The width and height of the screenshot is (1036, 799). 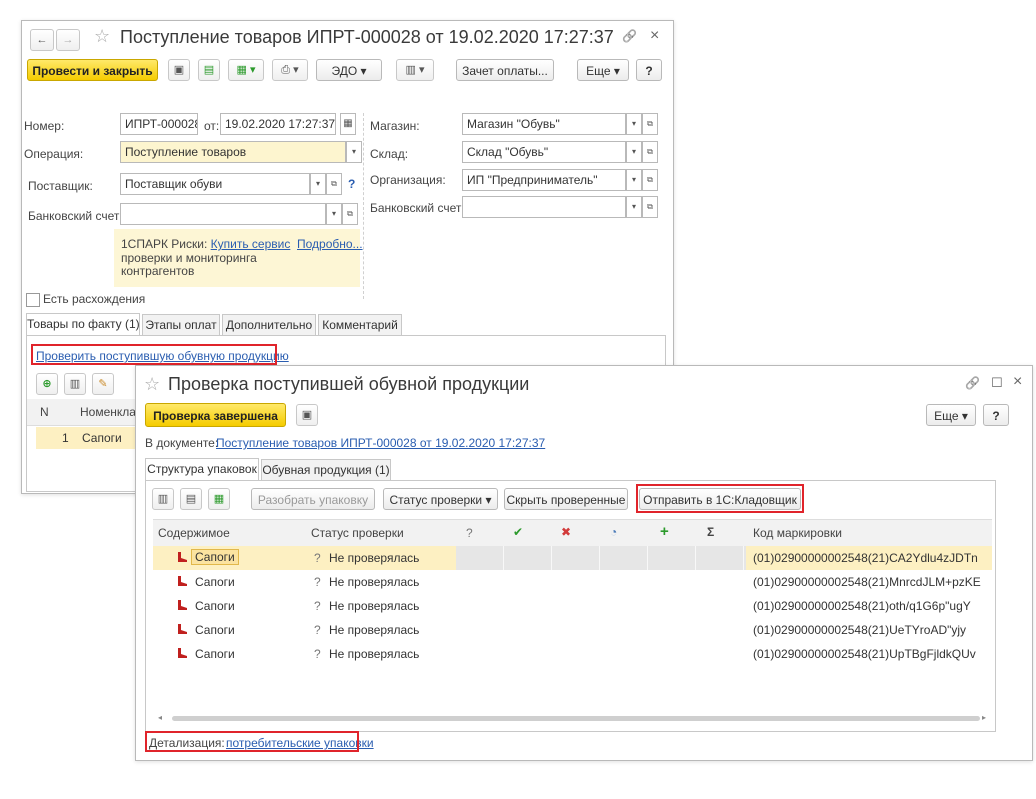 I want to click on operation-field: Поступление товаров, so click(x=233, y=152).